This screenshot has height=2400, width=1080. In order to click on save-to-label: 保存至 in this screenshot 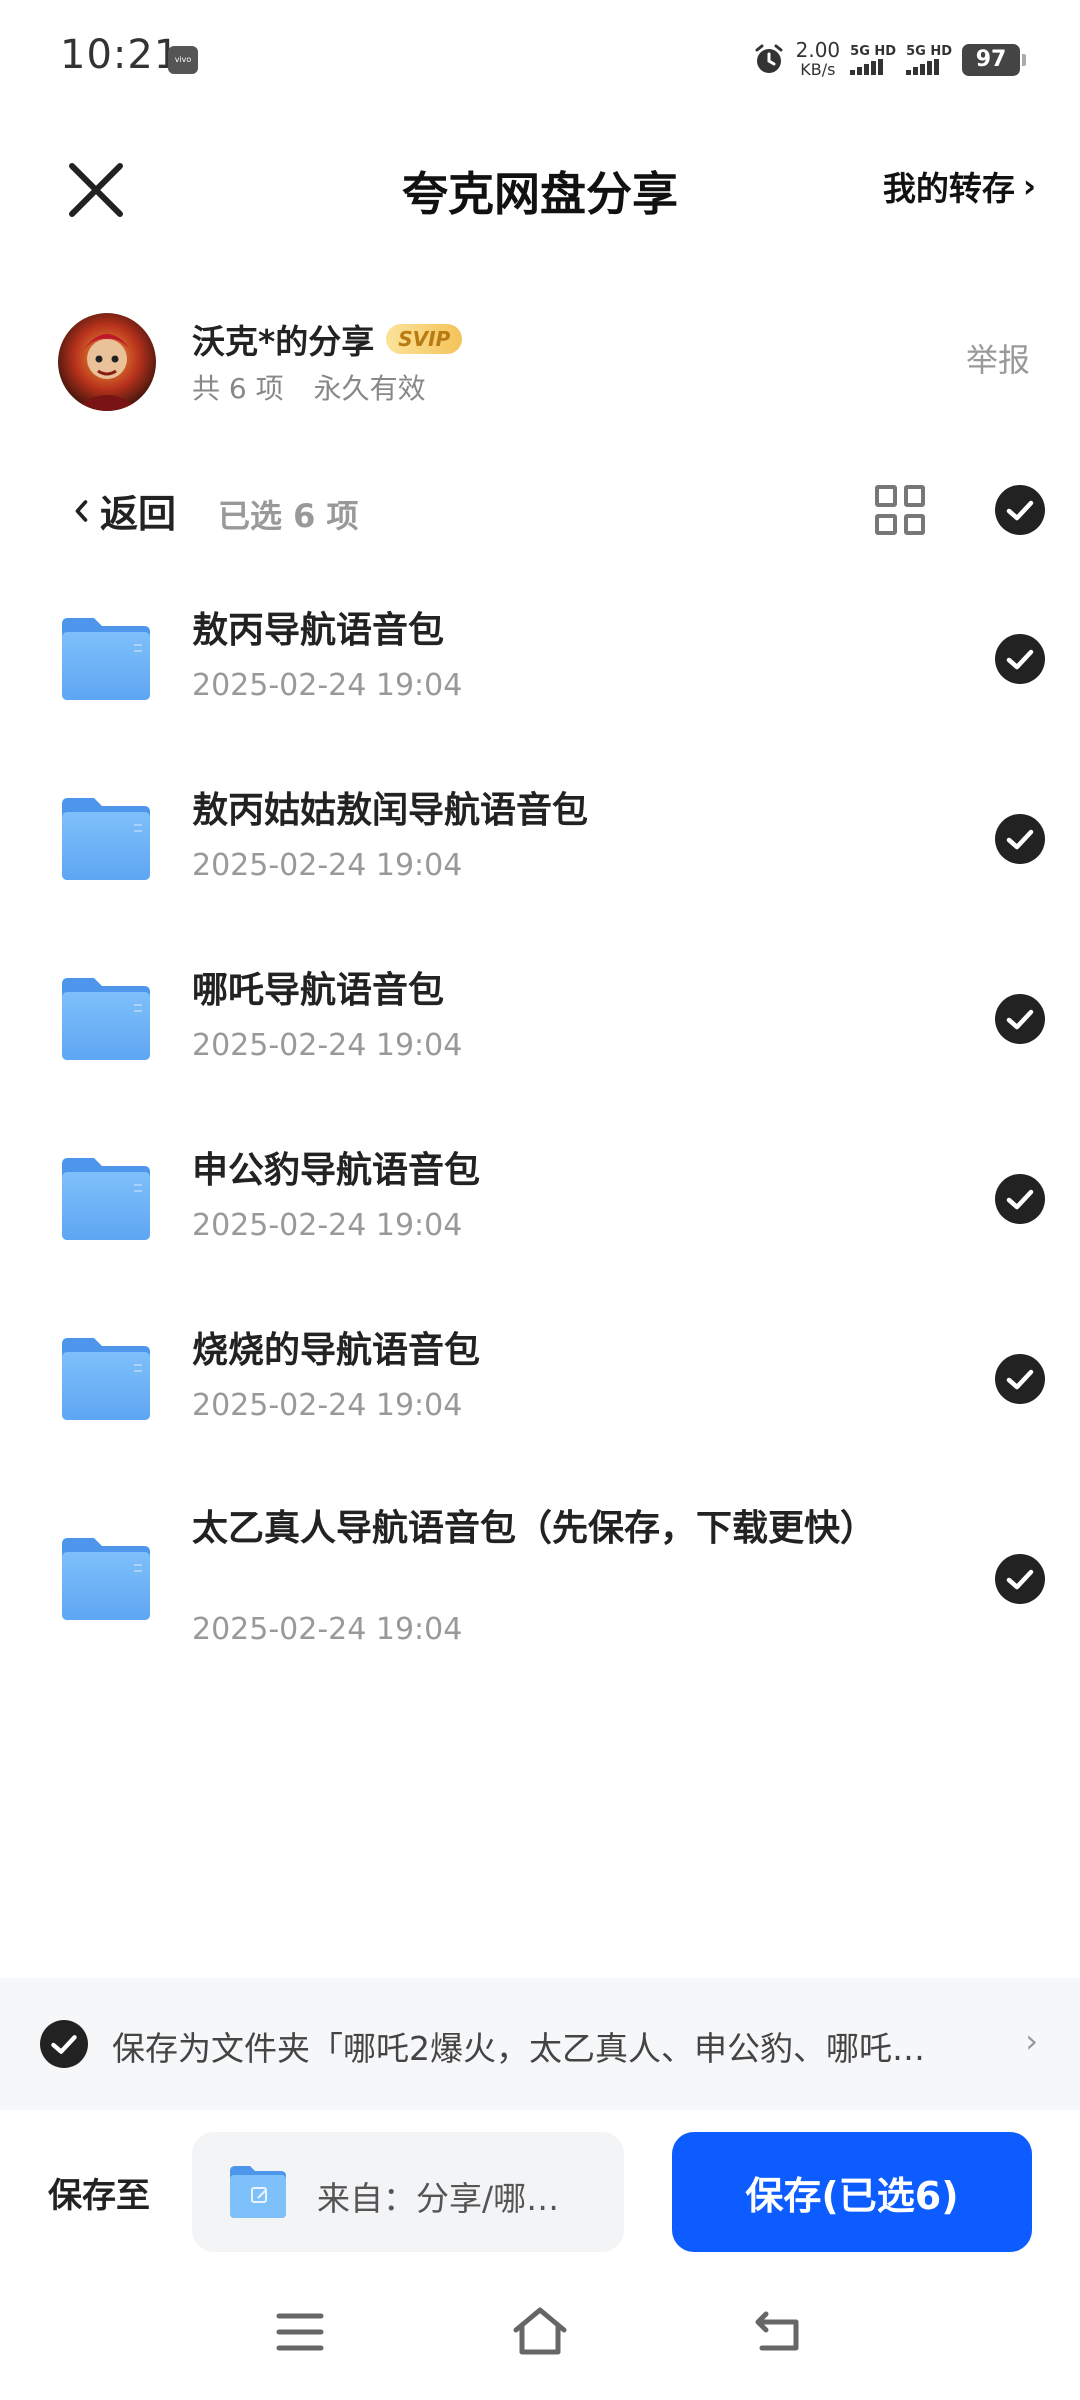, I will do `click(99, 2196)`.